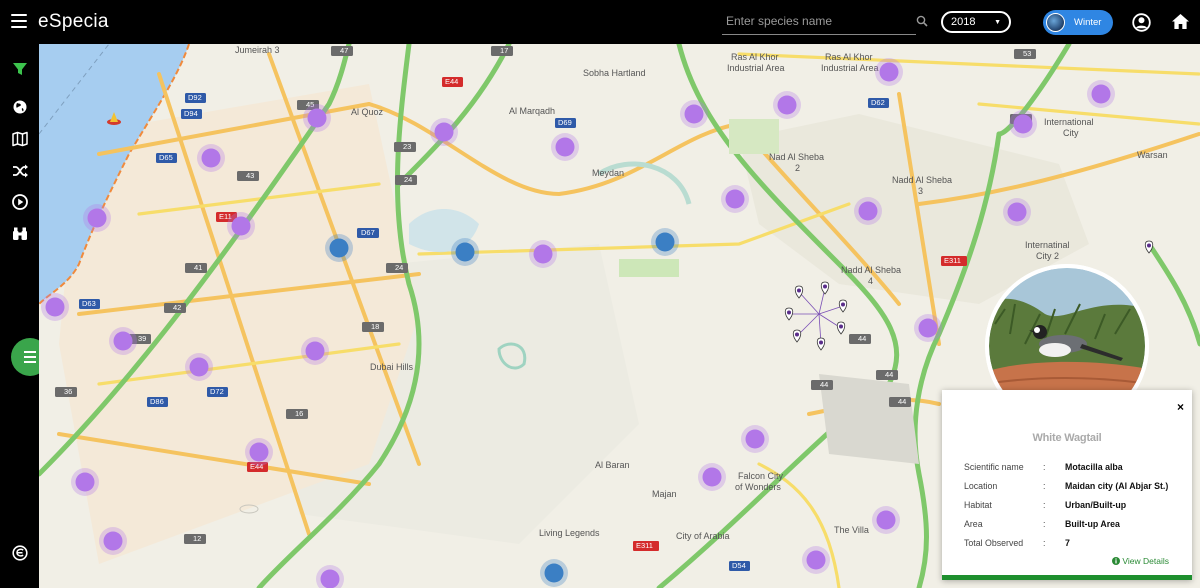 The width and height of the screenshot is (1200, 588). I want to click on filter-icon, so click(20, 69).